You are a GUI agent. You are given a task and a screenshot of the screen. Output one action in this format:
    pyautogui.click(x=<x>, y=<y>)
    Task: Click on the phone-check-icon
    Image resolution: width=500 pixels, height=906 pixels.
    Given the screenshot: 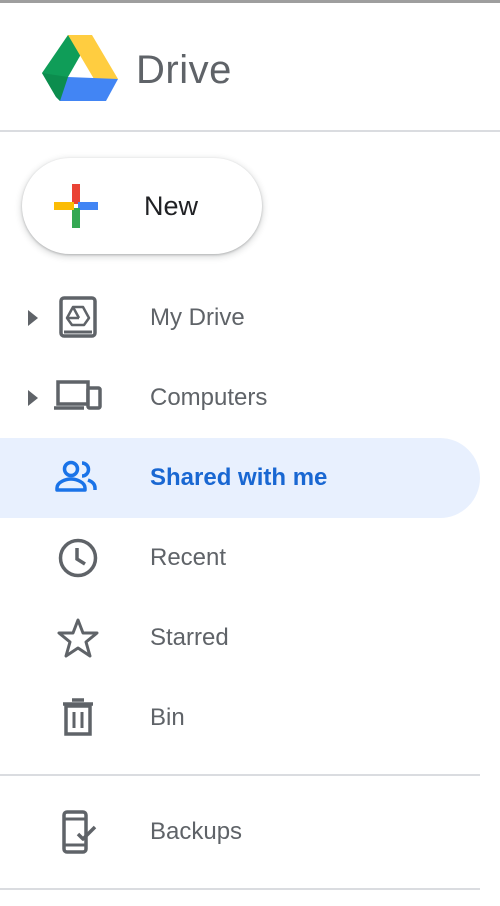 What is the action you would take?
    pyautogui.click(x=79, y=832)
    